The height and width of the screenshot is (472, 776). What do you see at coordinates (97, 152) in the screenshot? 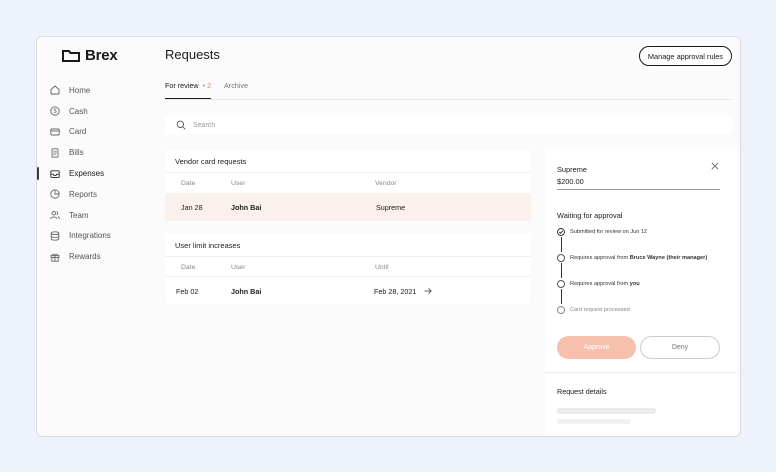
I see `sidebar-item-bills: Bills` at bounding box center [97, 152].